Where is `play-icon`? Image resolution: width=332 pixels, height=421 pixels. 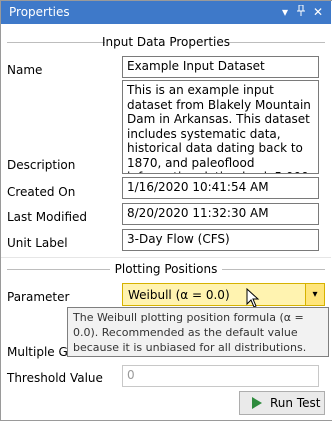 play-icon is located at coordinates (257, 403).